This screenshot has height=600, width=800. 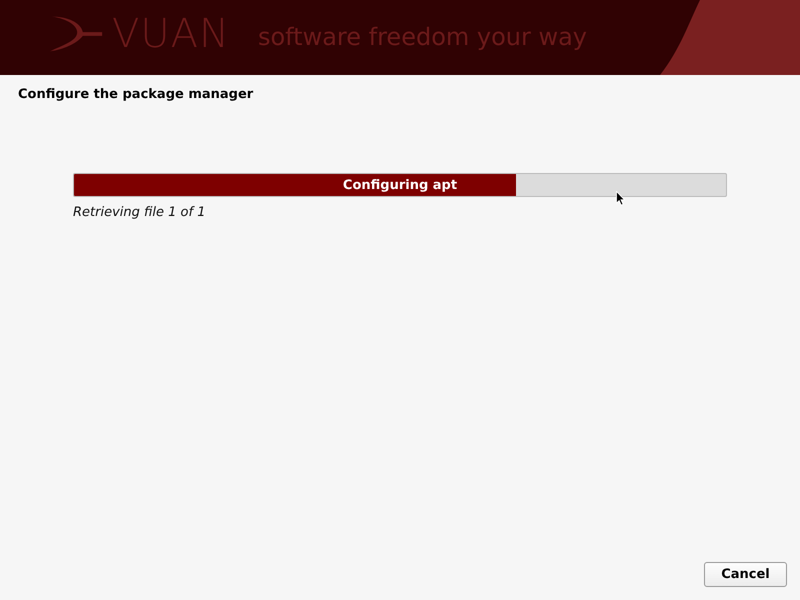 I want to click on logo-text: VUAN, so click(x=171, y=34).